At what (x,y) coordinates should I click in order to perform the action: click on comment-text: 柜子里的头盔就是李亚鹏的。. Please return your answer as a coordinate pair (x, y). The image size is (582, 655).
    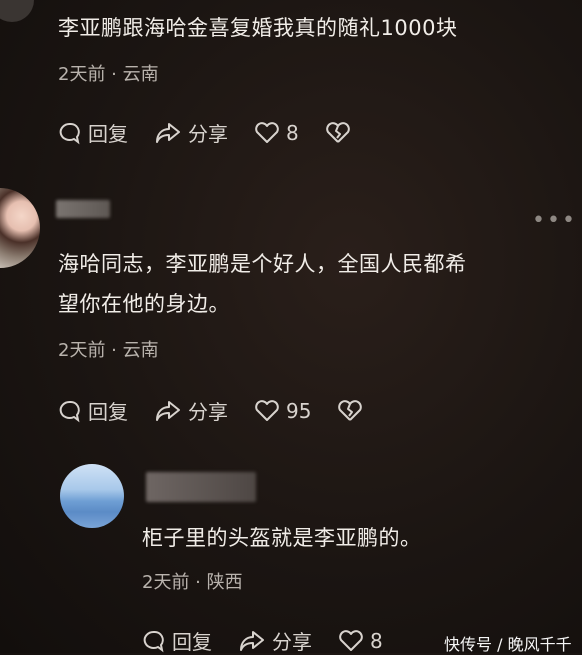
    Looking at the image, I should click on (282, 538).